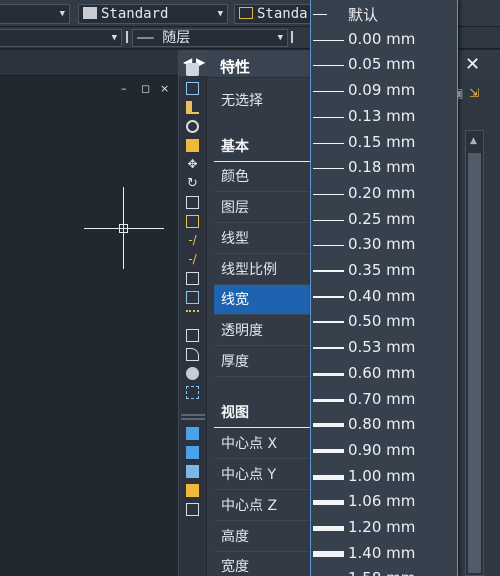 This screenshot has width=500, height=576. What do you see at coordinates (192, 164) in the screenshot?
I see `move-icon: ✥` at bounding box center [192, 164].